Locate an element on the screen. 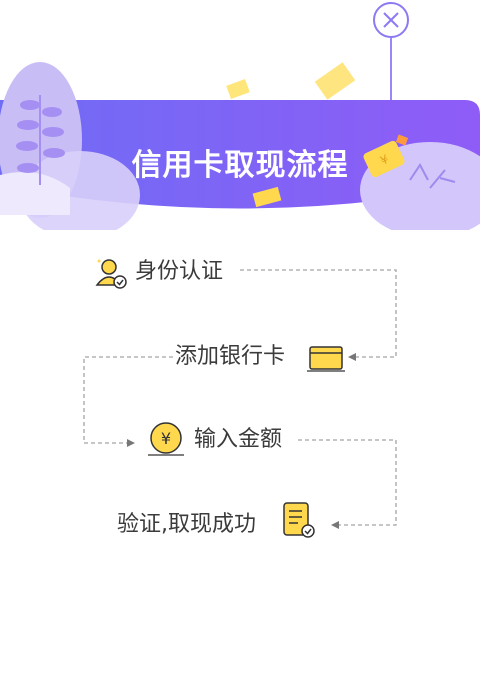 This screenshot has width=480, height=681. receipt-check-icon is located at coordinates (299, 520).